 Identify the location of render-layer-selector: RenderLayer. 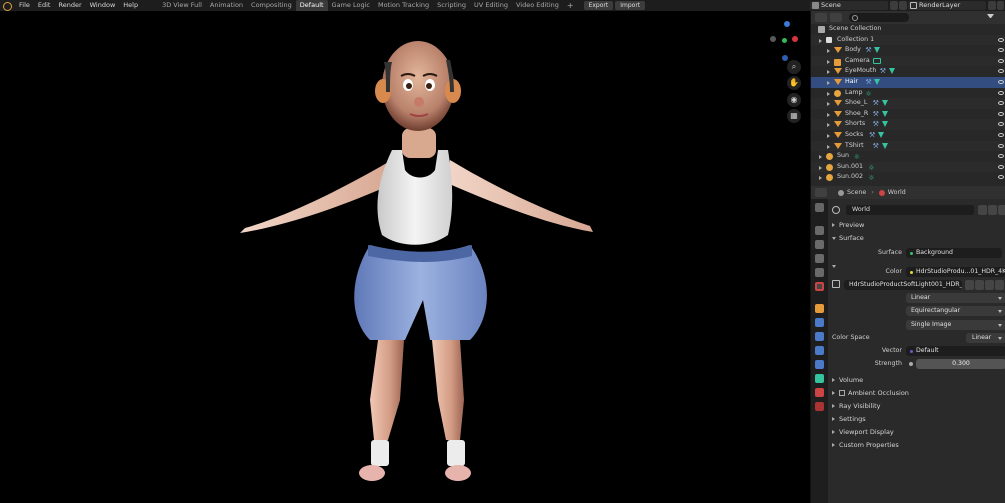
(947, 5).